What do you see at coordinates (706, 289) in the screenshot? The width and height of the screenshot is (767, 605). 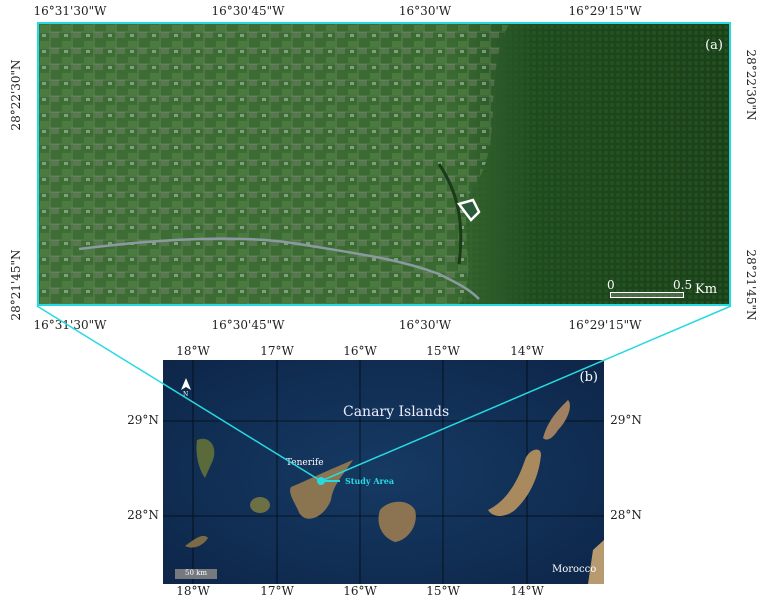 I see `scale-unit-label: Km` at bounding box center [706, 289].